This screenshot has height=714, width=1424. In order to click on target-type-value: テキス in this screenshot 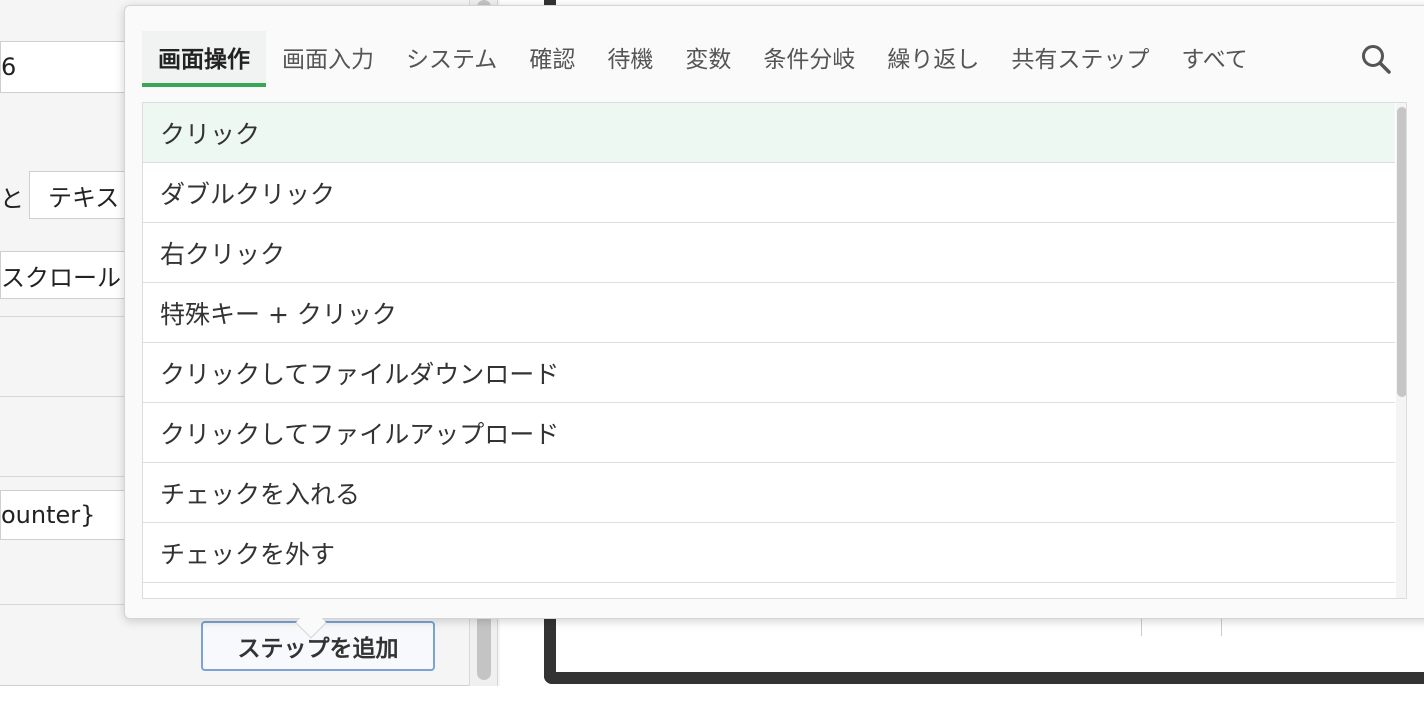, I will do `click(84, 197)`.